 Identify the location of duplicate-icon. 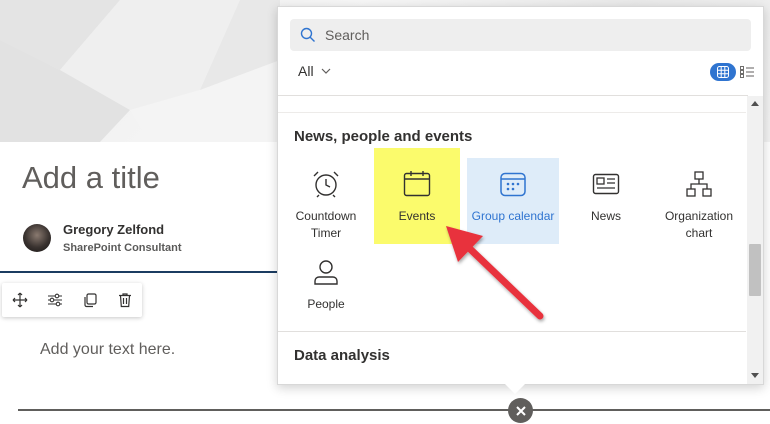
(90, 300).